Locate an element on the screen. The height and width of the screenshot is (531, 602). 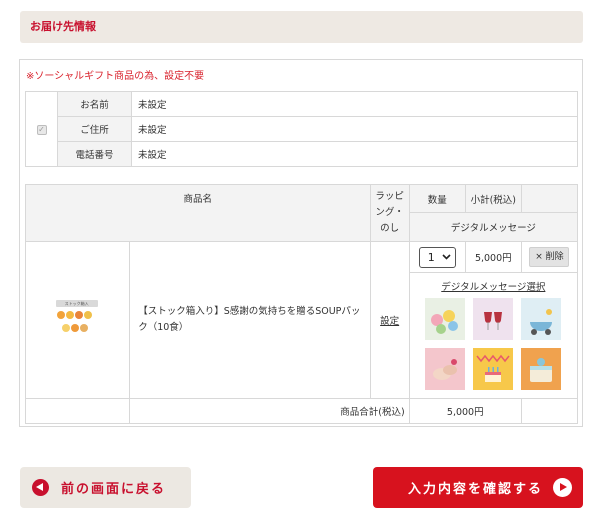
address-label: ご住所 is located at coordinates (94, 129).